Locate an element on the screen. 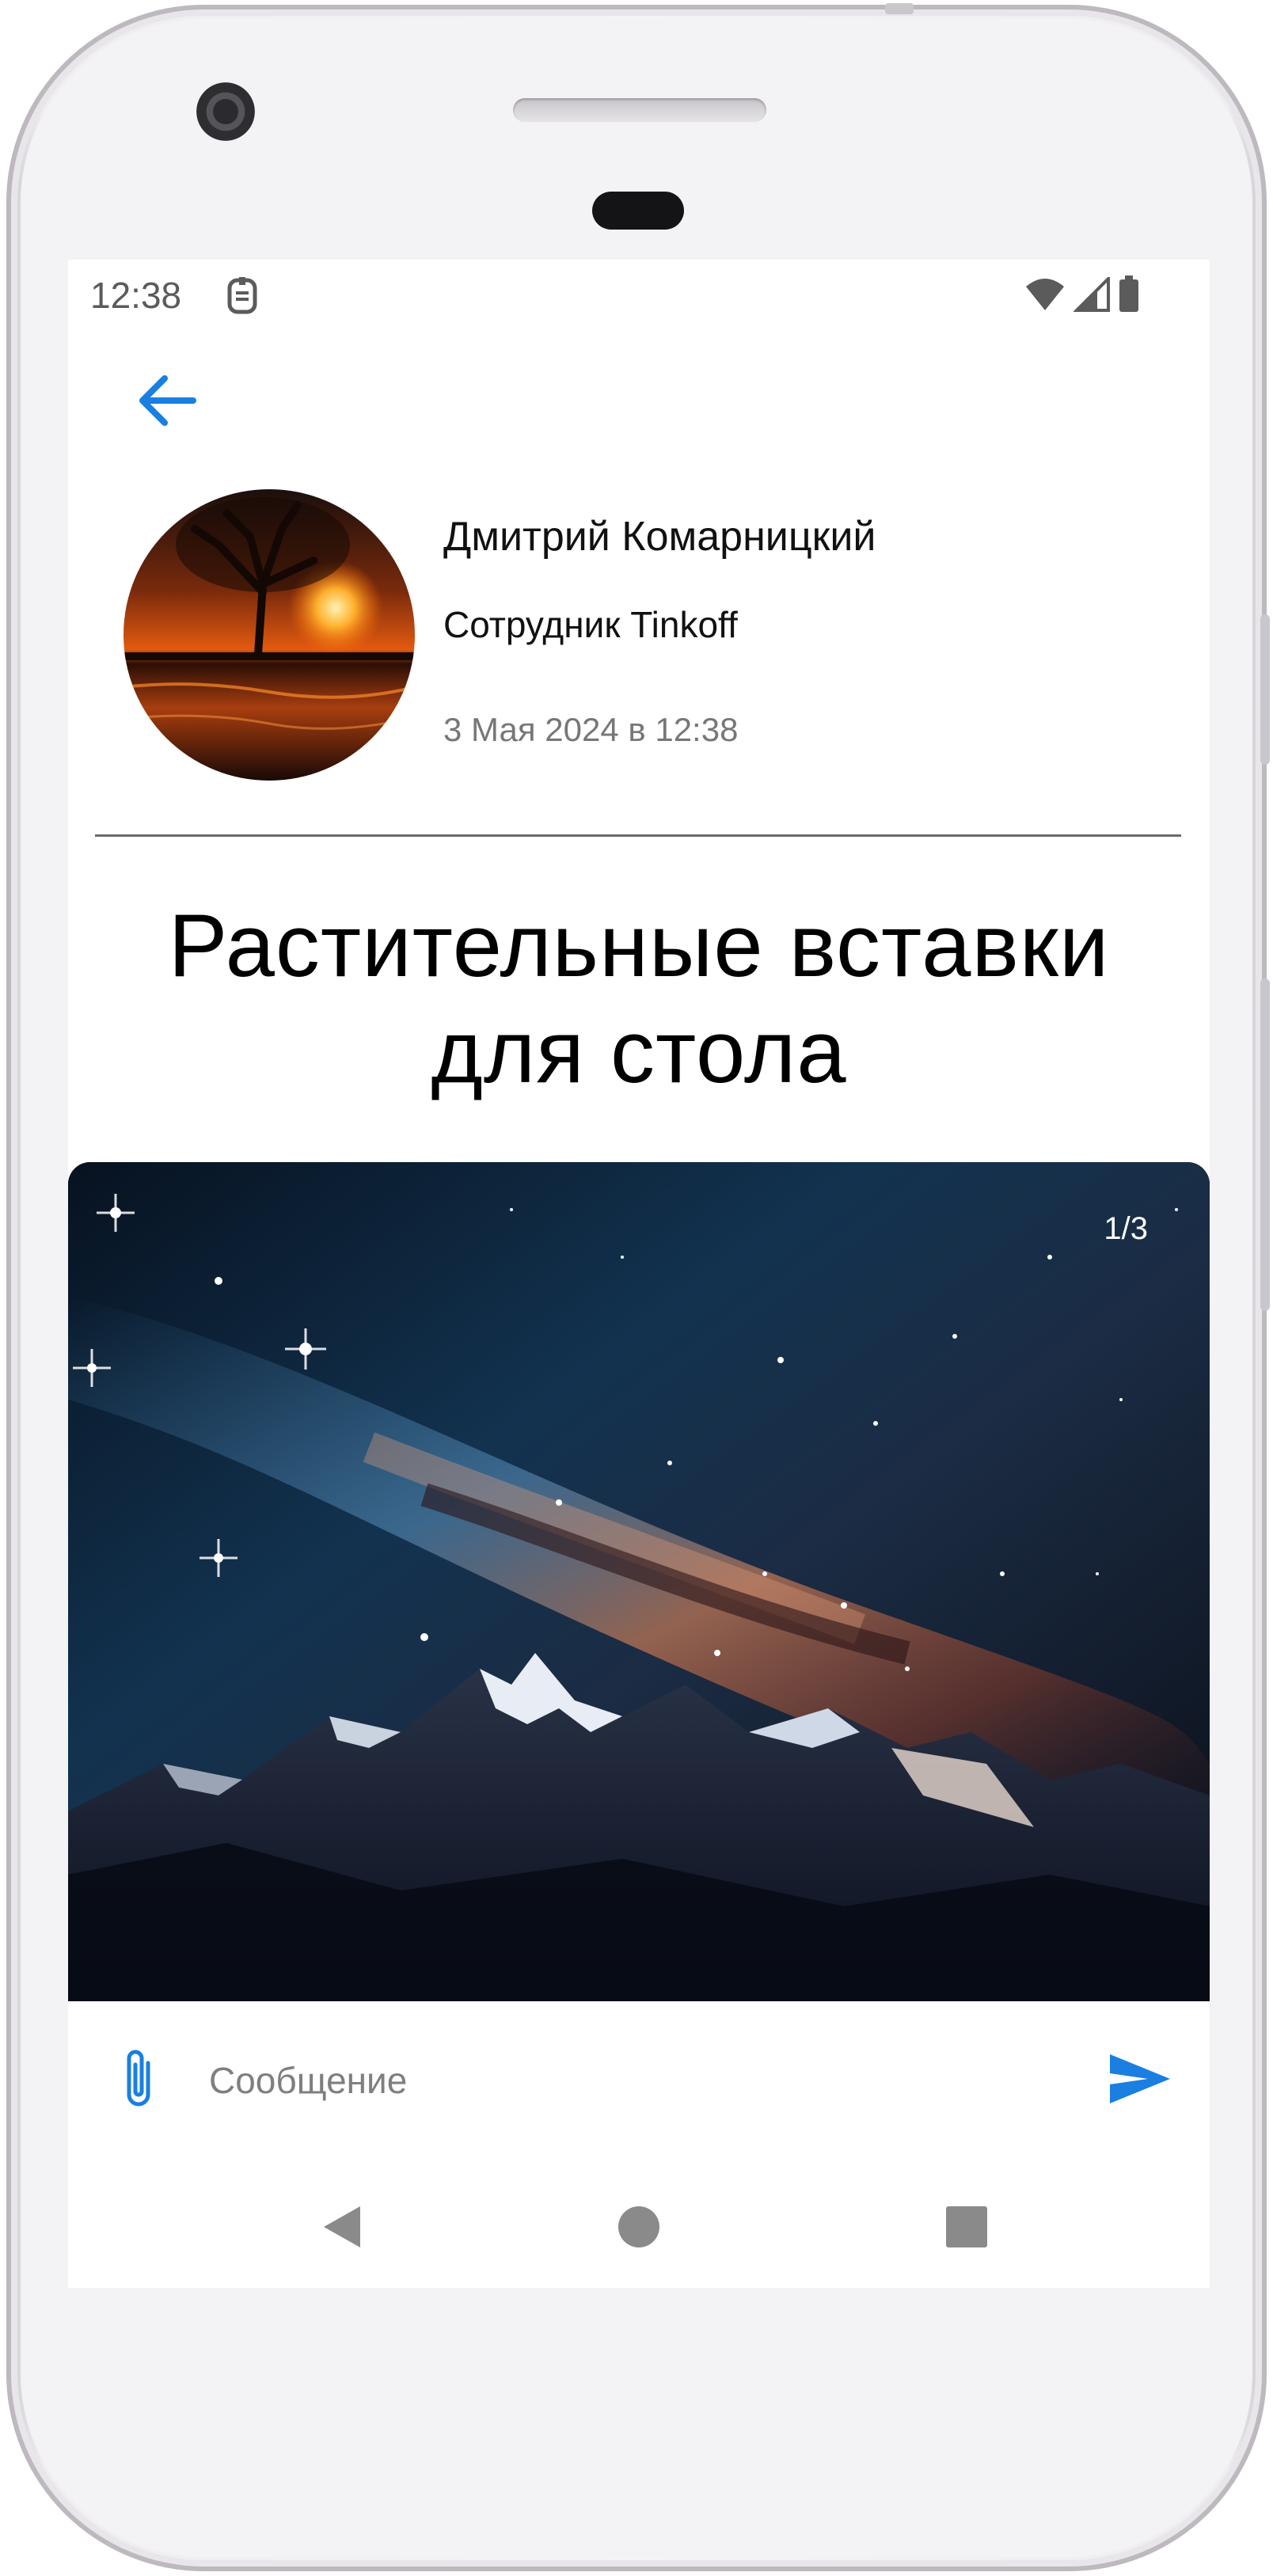  front-camera is located at coordinates (225, 112).